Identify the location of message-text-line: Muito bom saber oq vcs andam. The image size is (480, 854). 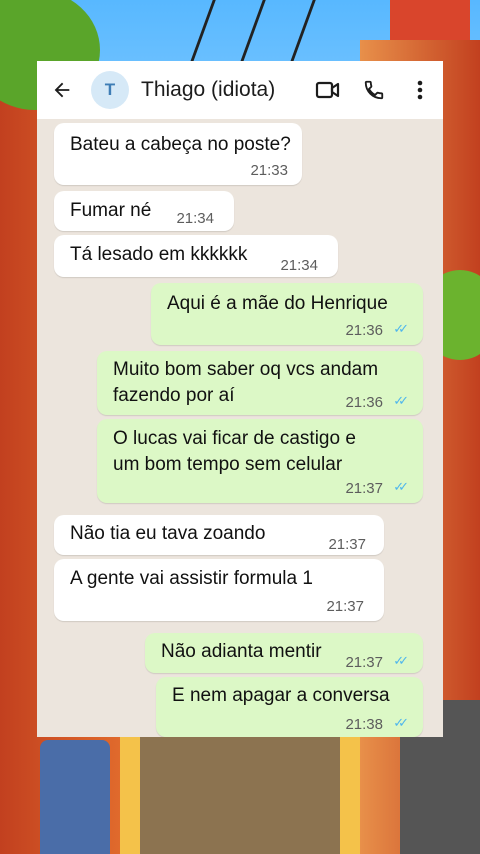
(246, 369).